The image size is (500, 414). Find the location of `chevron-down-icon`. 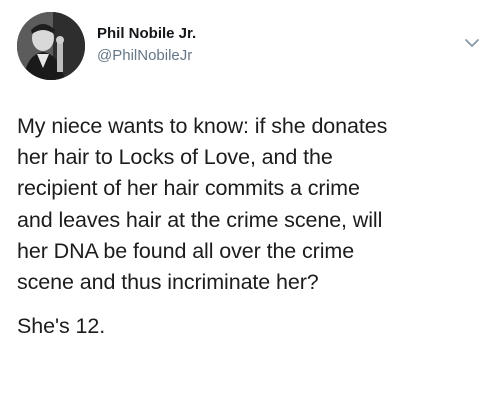

chevron-down-icon is located at coordinates (472, 43).